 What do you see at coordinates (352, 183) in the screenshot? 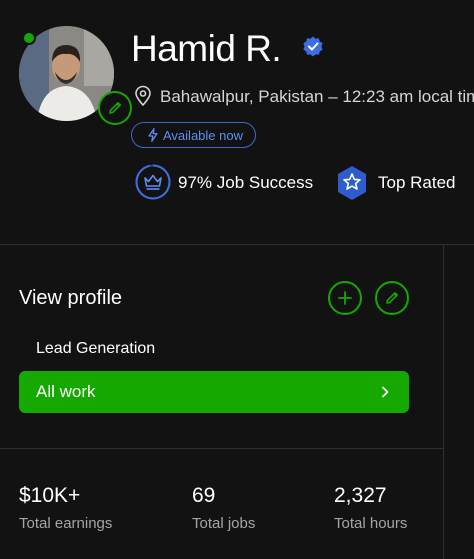
I see `top-rated-icon` at bounding box center [352, 183].